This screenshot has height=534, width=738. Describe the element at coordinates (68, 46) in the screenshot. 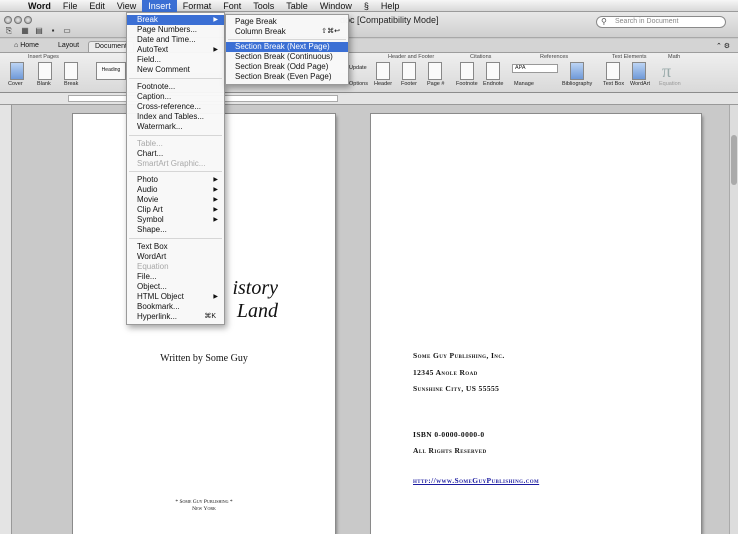

I see `tab-layout: Layout` at that location.